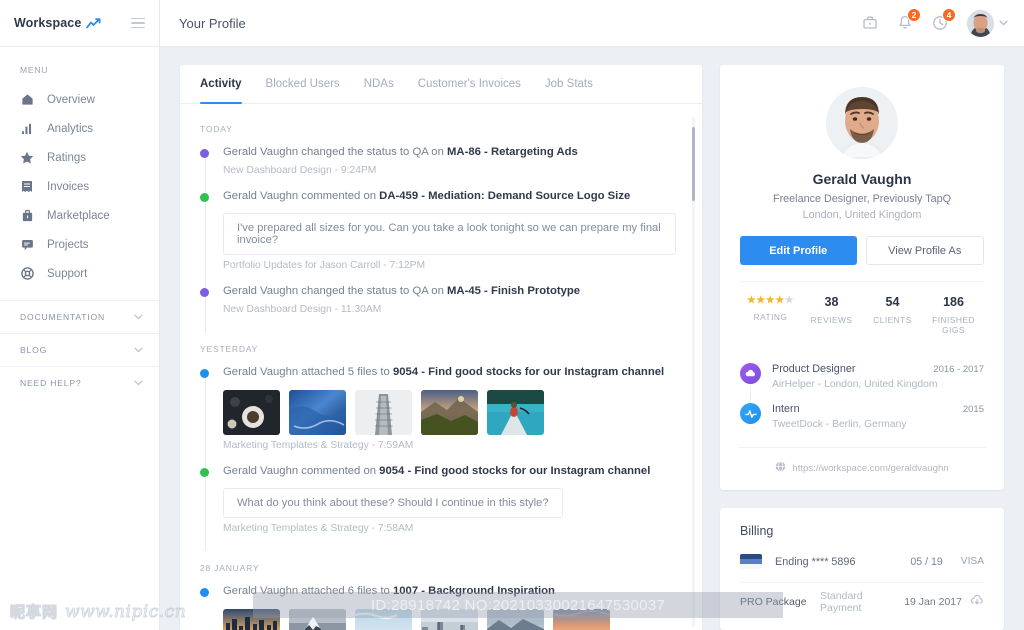 This screenshot has height=630, width=1024. I want to click on sidebar-section-blog: BLOG, so click(79, 349).